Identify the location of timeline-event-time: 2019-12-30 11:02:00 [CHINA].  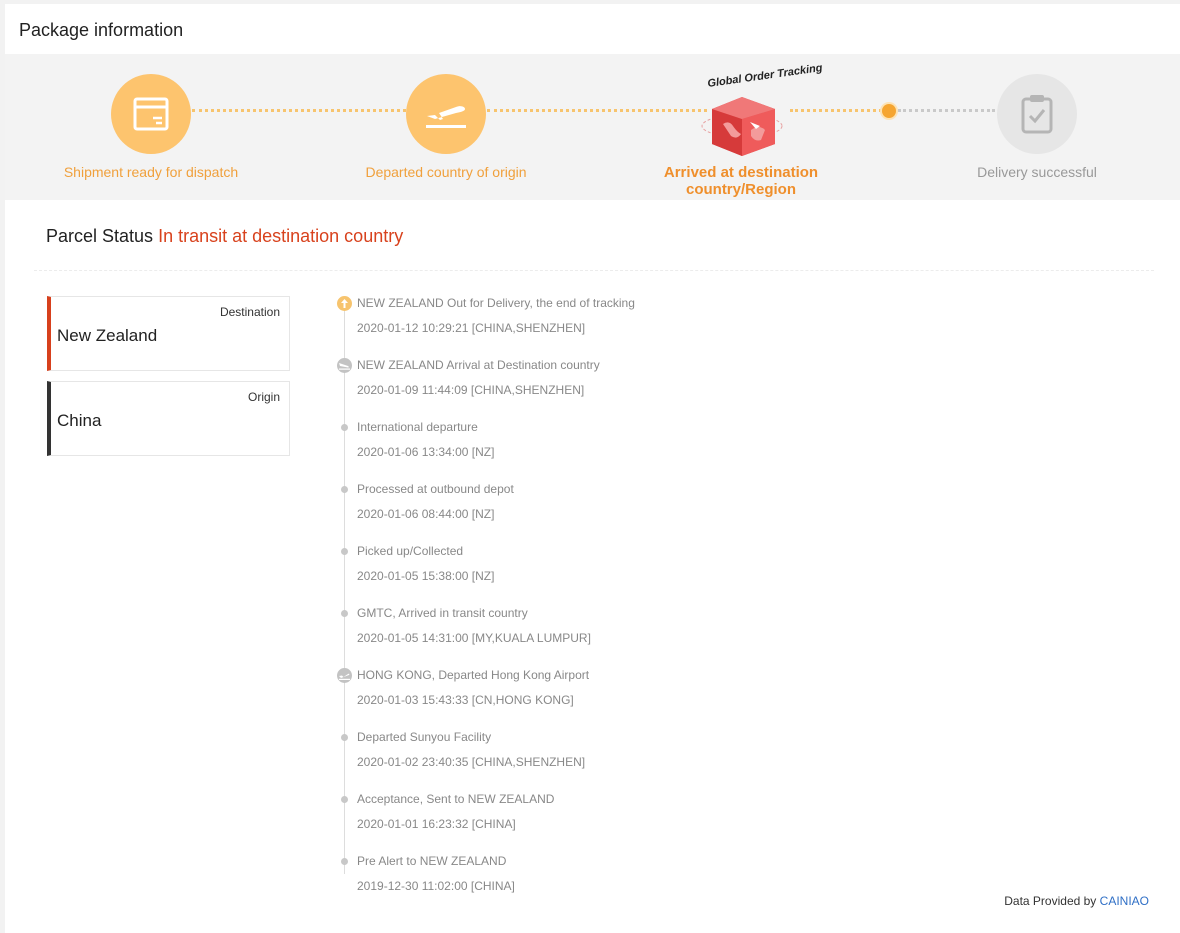
(436, 886).